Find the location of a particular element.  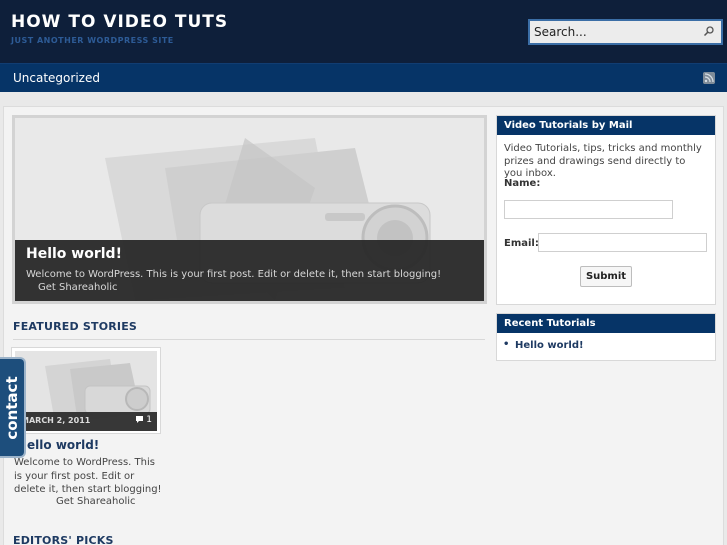

thumbnail-meta-bar: MARCH 2, 2011 1 is located at coordinates (86, 421).